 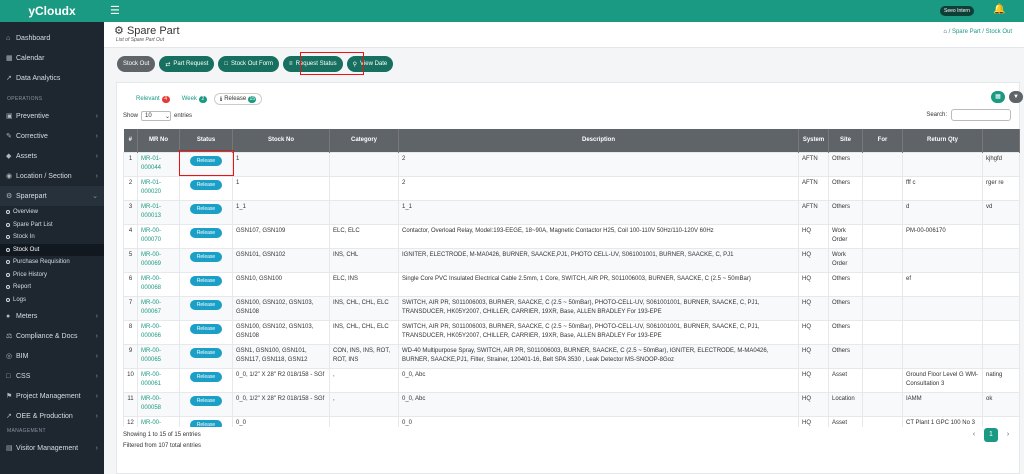 What do you see at coordinates (52, 38) in the screenshot?
I see `sidebar-item-dashboard: ⌂ Dashboard` at bounding box center [52, 38].